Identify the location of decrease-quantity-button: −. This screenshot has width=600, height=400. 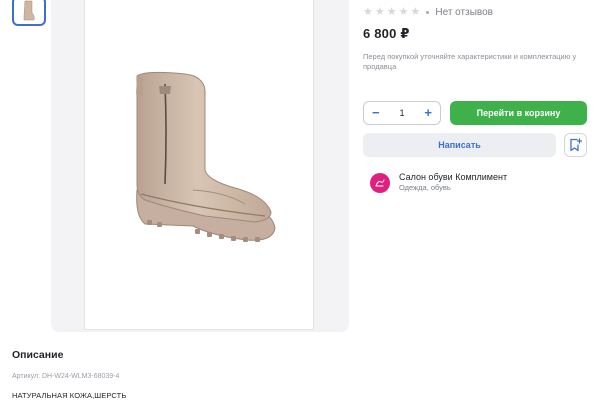
(376, 112).